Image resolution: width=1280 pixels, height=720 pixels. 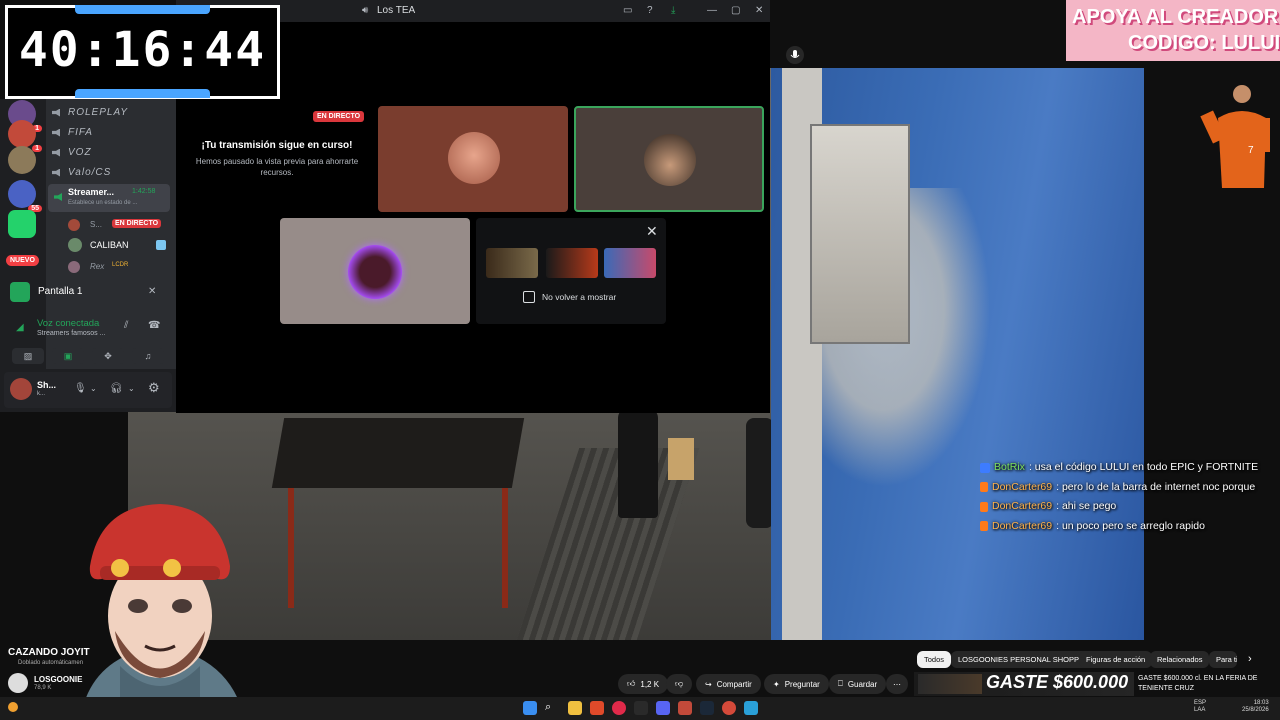 I want to click on dont-show-label: No volver a mostrar, so click(x=579, y=297).